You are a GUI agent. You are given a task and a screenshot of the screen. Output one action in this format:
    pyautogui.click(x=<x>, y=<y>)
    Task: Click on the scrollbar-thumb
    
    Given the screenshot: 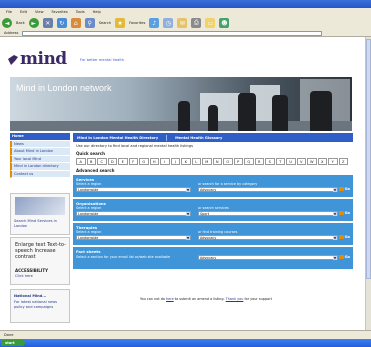 What is the action you would take?
    pyautogui.click(x=368, y=159)
    